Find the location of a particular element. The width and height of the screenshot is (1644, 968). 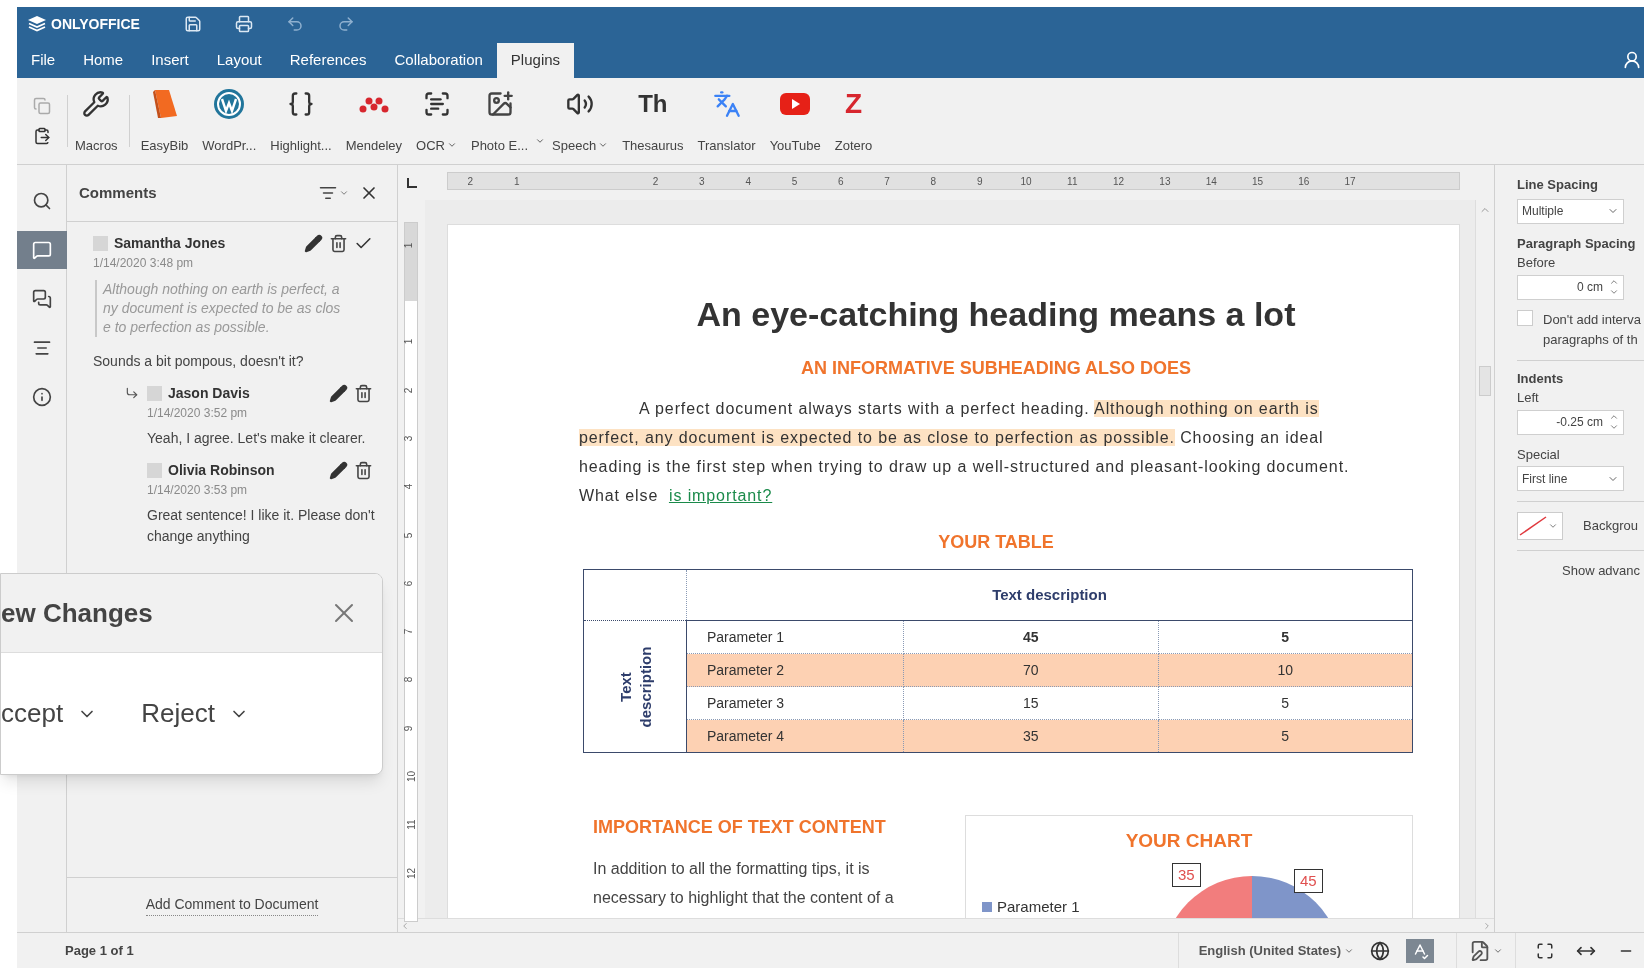

checkbox is located at coordinates (1525, 317).